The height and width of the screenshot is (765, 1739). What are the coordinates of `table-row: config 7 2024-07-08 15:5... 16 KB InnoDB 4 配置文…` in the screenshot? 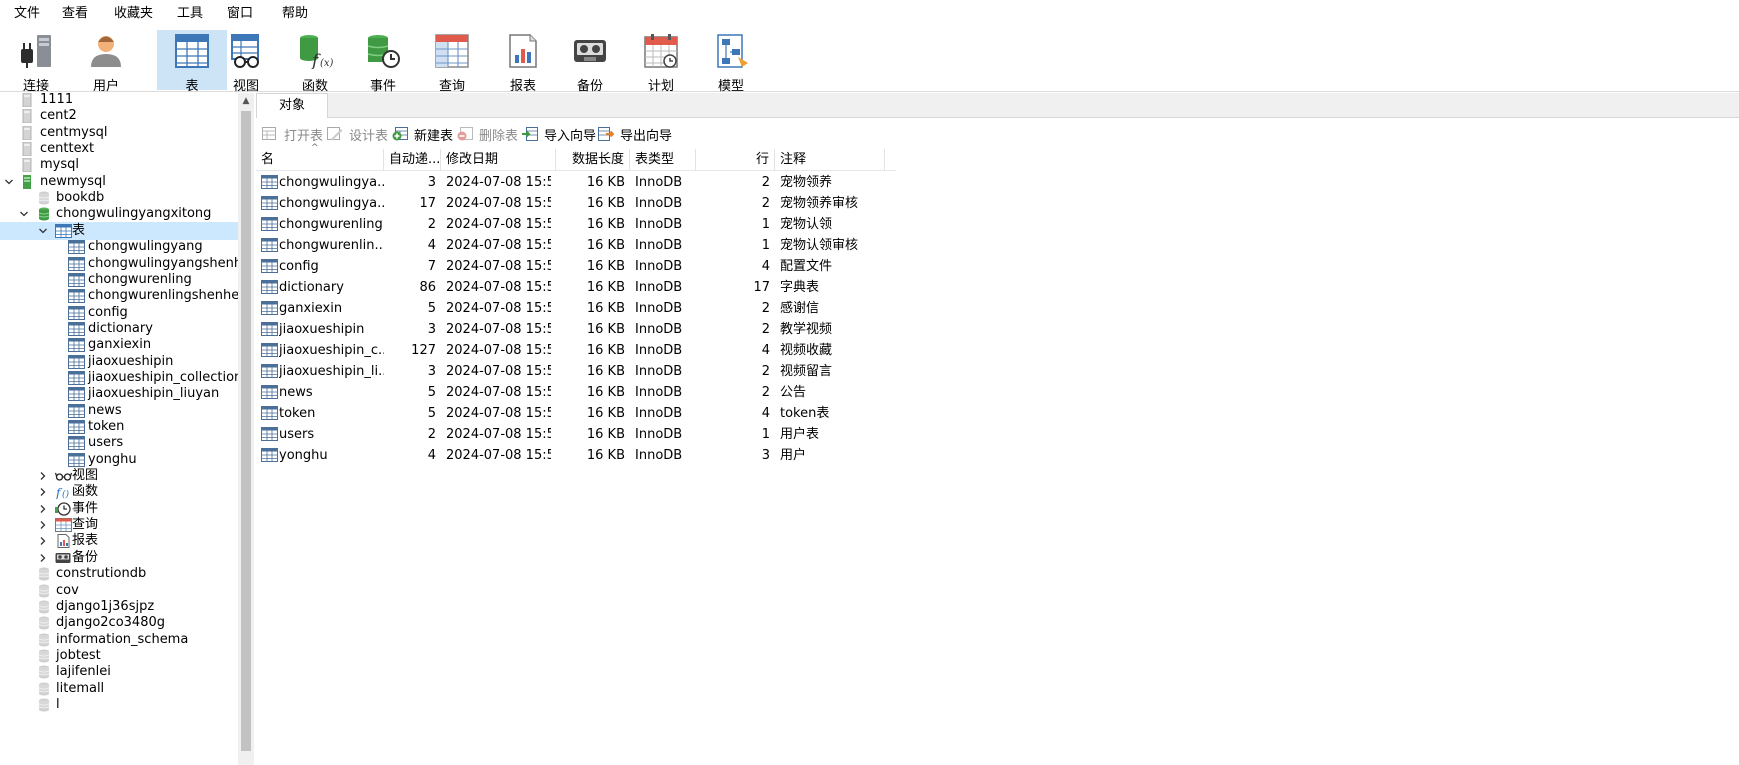 It's located at (576, 266).